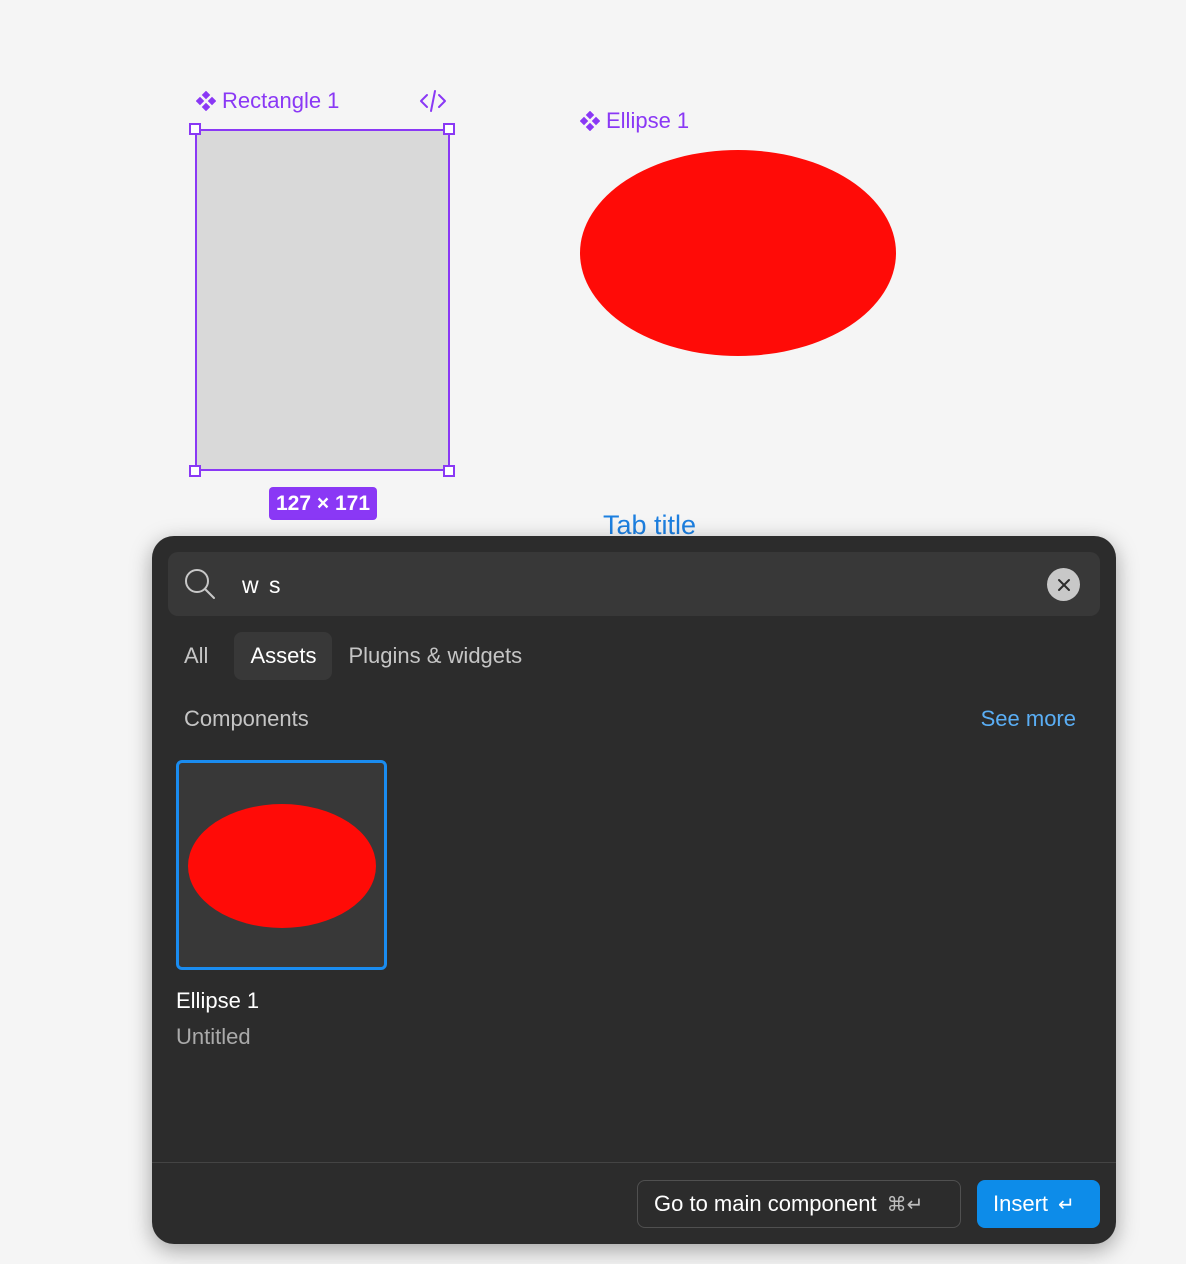  I want to click on clear-search-button, so click(1063, 584).